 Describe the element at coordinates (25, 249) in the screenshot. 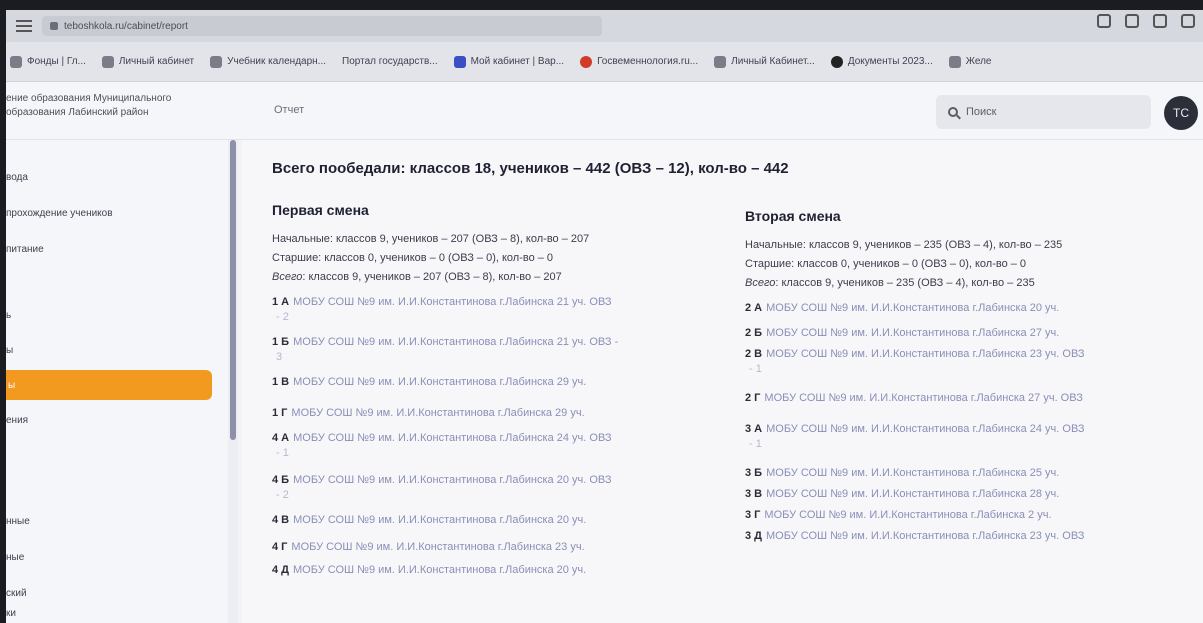

I see `sidebar-item: питание` at that location.